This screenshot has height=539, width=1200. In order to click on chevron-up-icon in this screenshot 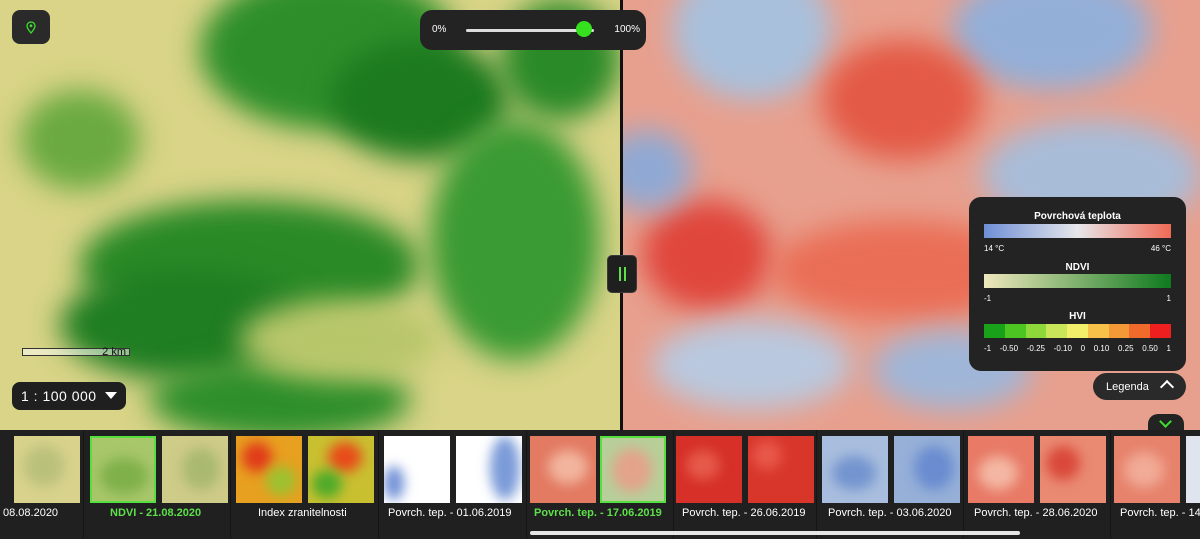, I will do `click(1167, 387)`.